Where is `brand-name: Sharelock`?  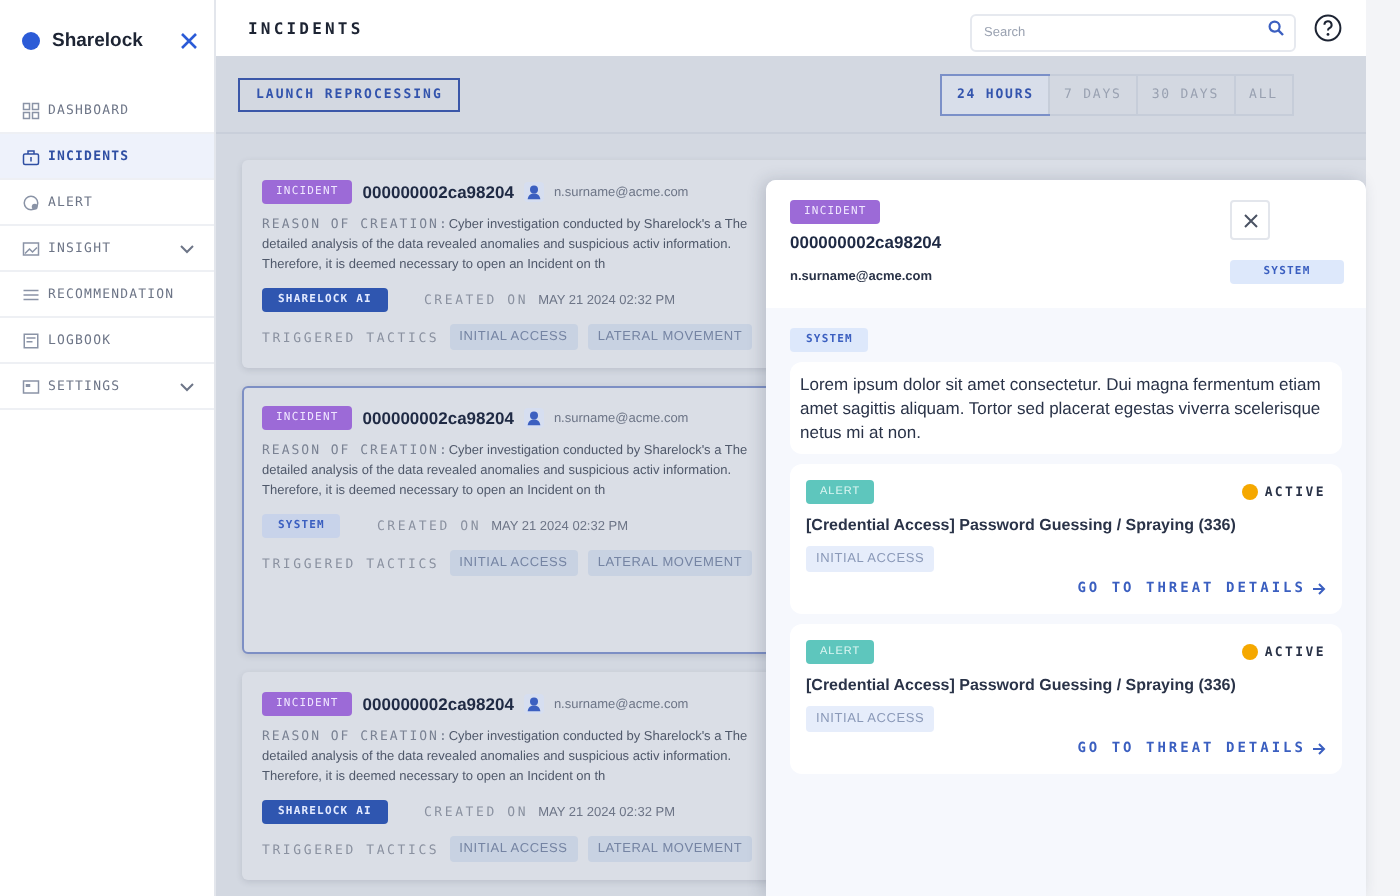 brand-name: Sharelock is located at coordinates (98, 40).